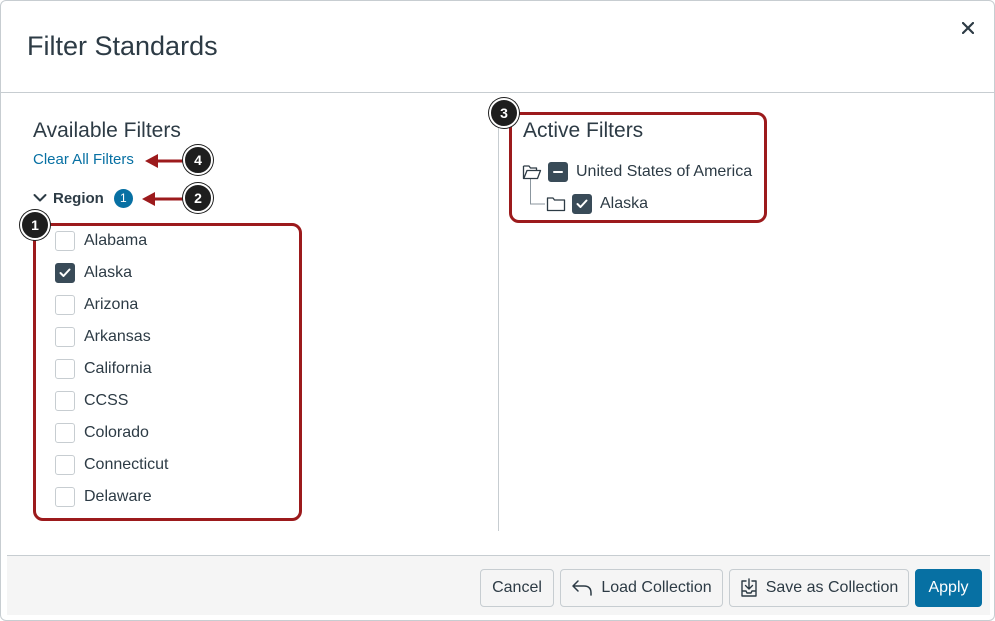  I want to click on apply-button-label: Apply, so click(948, 587).